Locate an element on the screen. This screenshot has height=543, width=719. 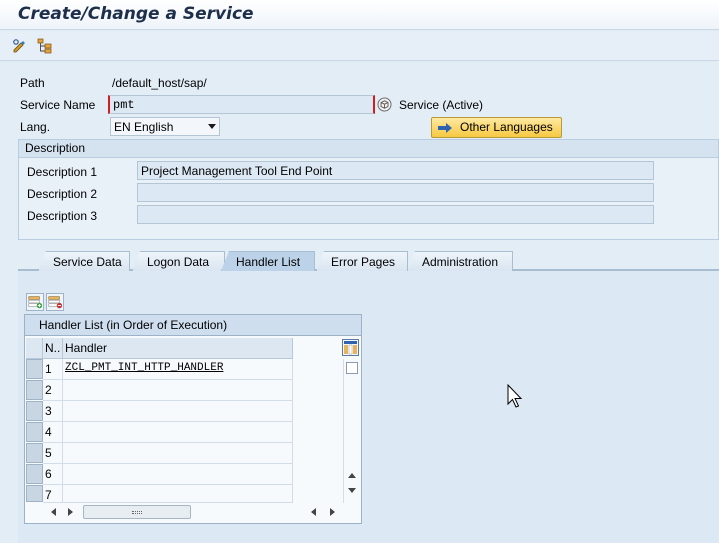
row-number: 4 is located at coordinates (53, 432).